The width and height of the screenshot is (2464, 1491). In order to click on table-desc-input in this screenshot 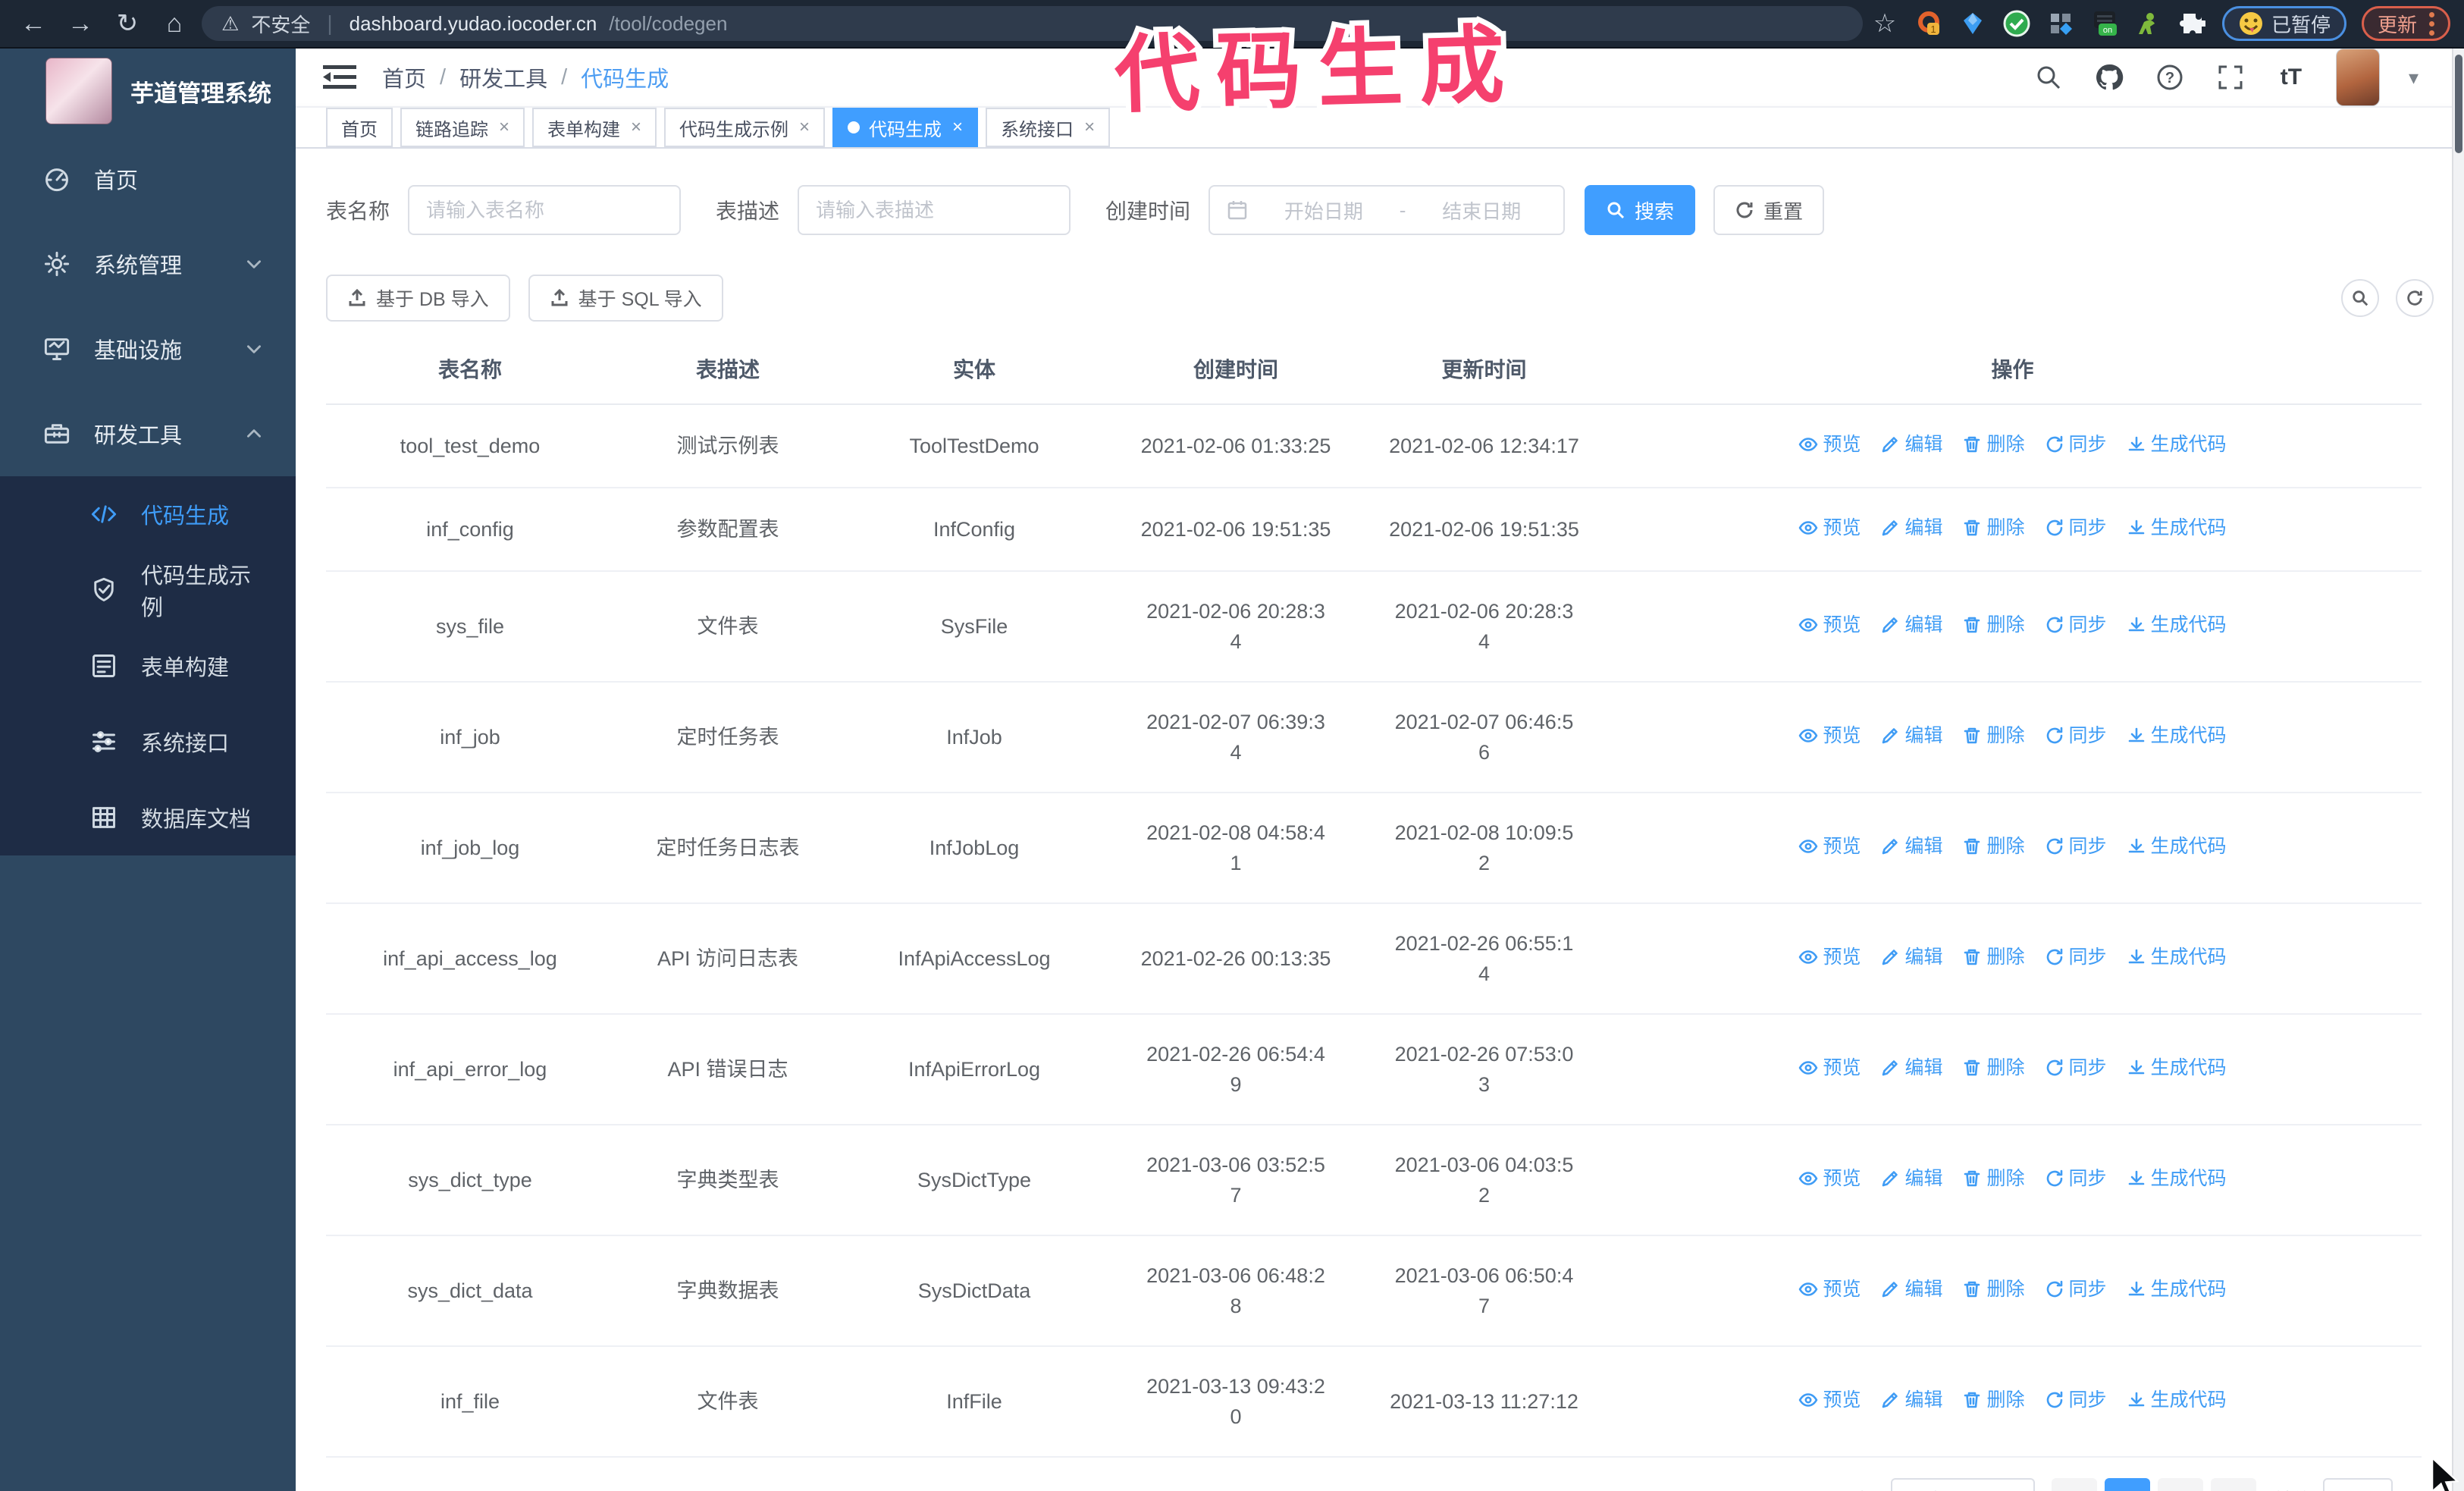, I will do `click(935, 210)`.